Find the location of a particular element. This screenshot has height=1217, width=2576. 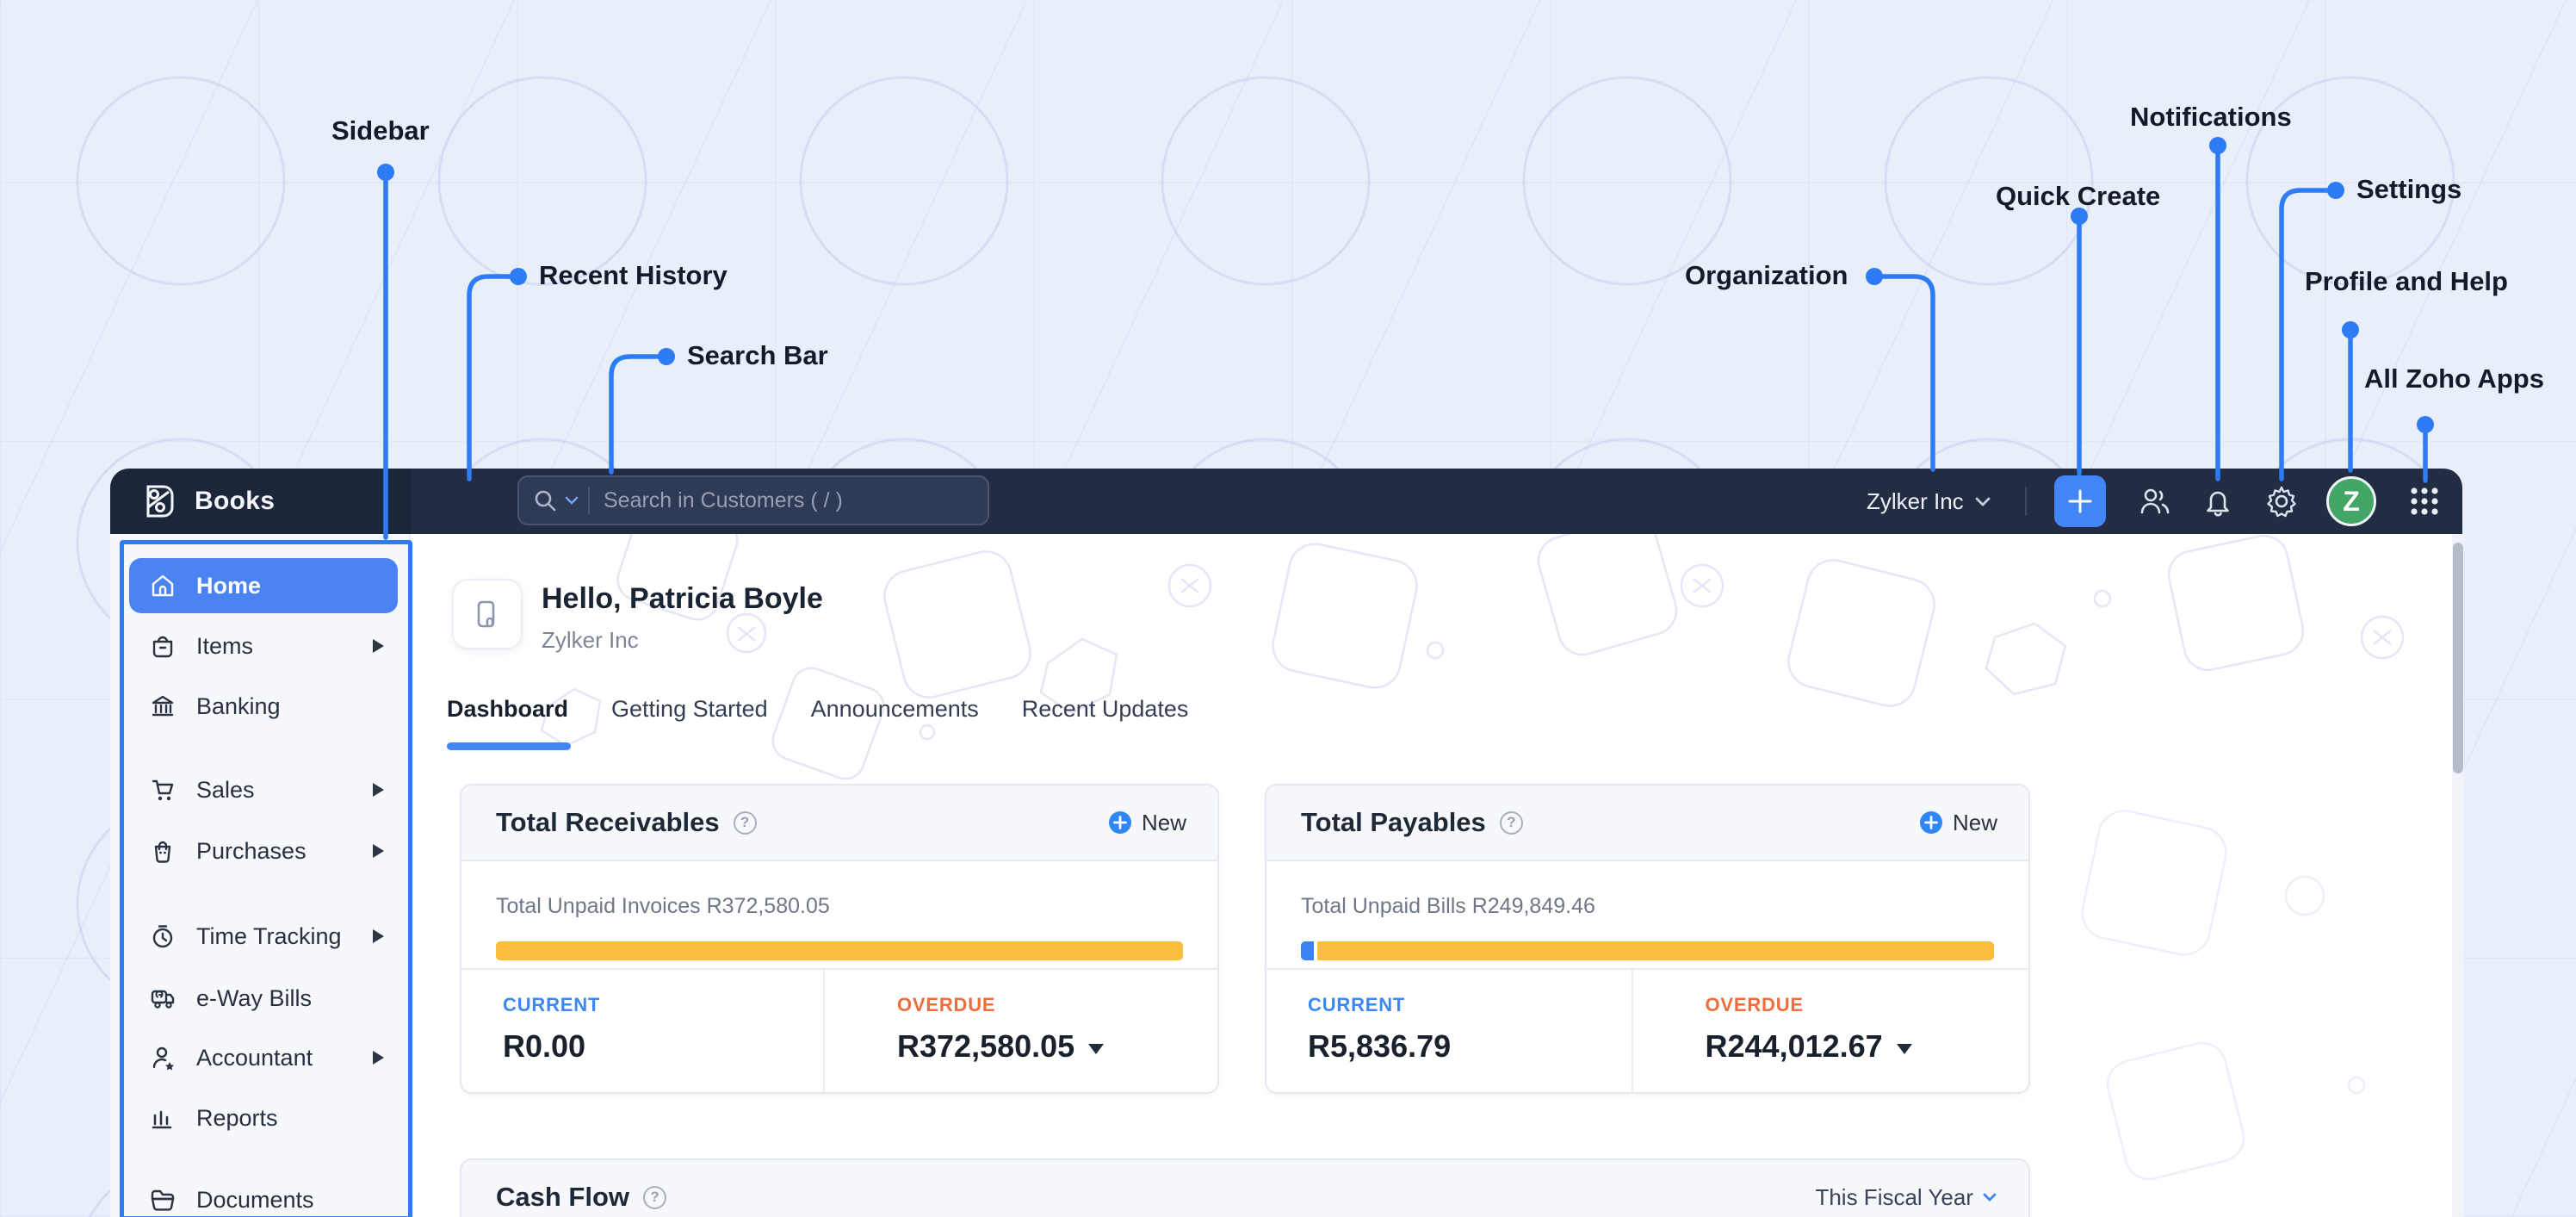

bank-icon is located at coordinates (163, 706).